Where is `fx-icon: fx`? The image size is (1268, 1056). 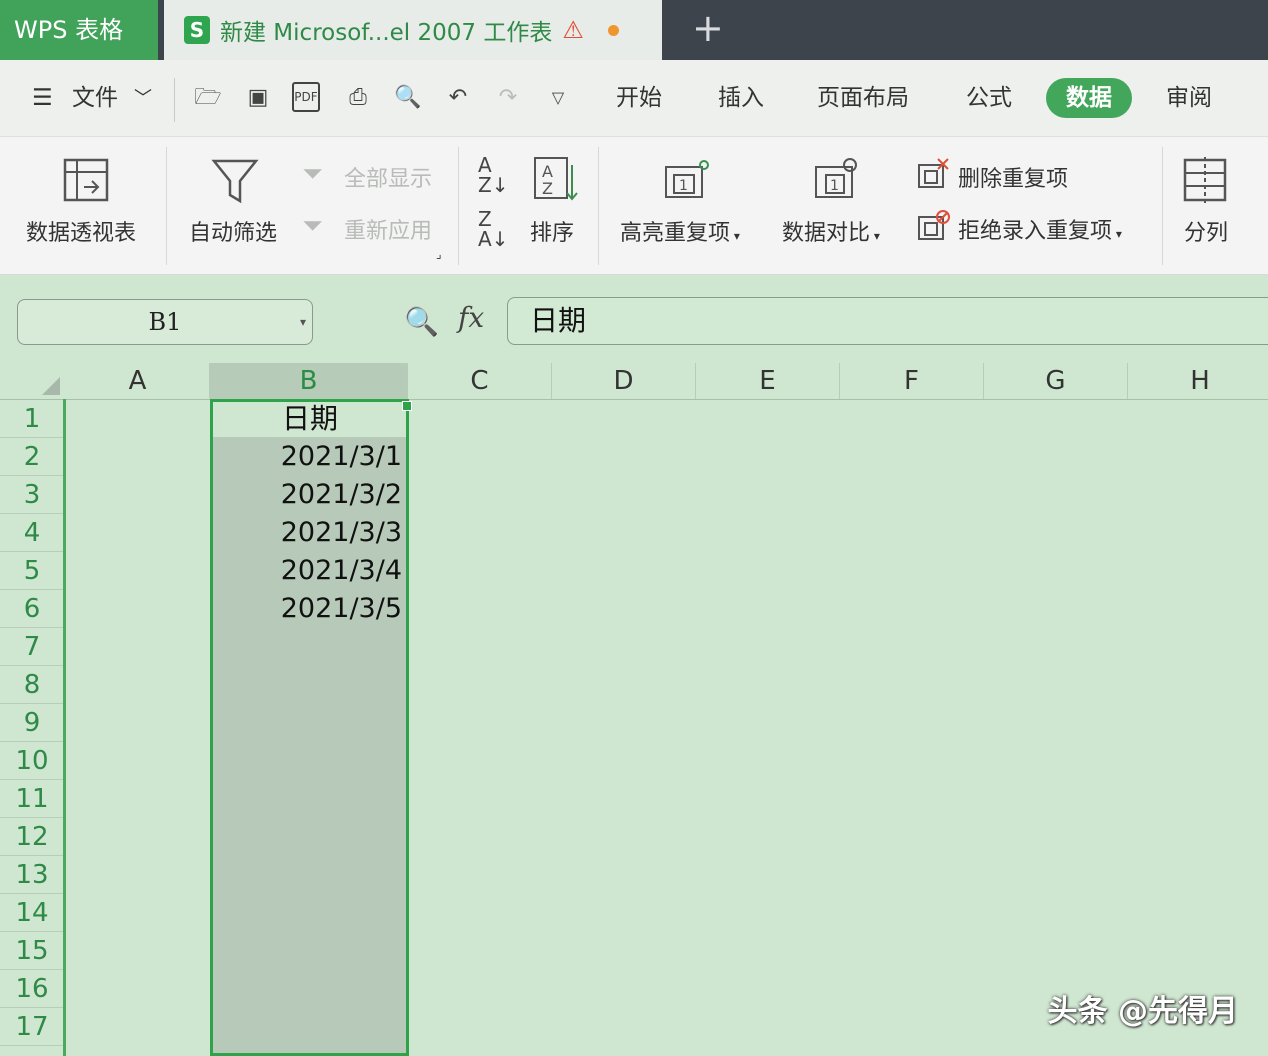
fx-icon: fx is located at coordinates (471, 317).